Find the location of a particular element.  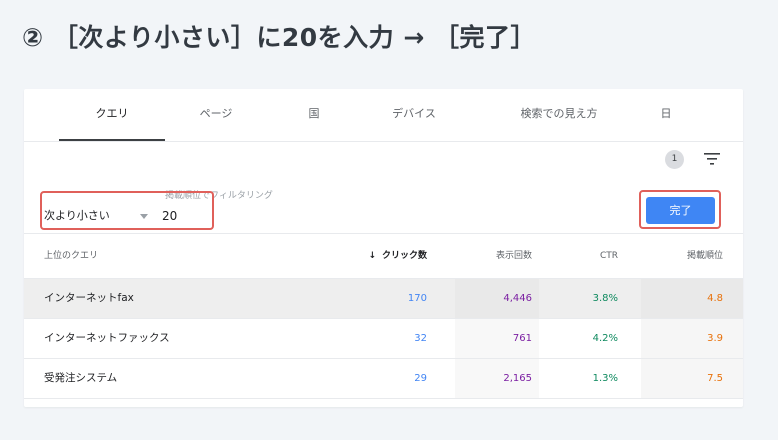

table-header-row: 上位のクエリ ↓ クリック数 表示回数 CTR 掲載順位 is located at coordinates (383, 256).